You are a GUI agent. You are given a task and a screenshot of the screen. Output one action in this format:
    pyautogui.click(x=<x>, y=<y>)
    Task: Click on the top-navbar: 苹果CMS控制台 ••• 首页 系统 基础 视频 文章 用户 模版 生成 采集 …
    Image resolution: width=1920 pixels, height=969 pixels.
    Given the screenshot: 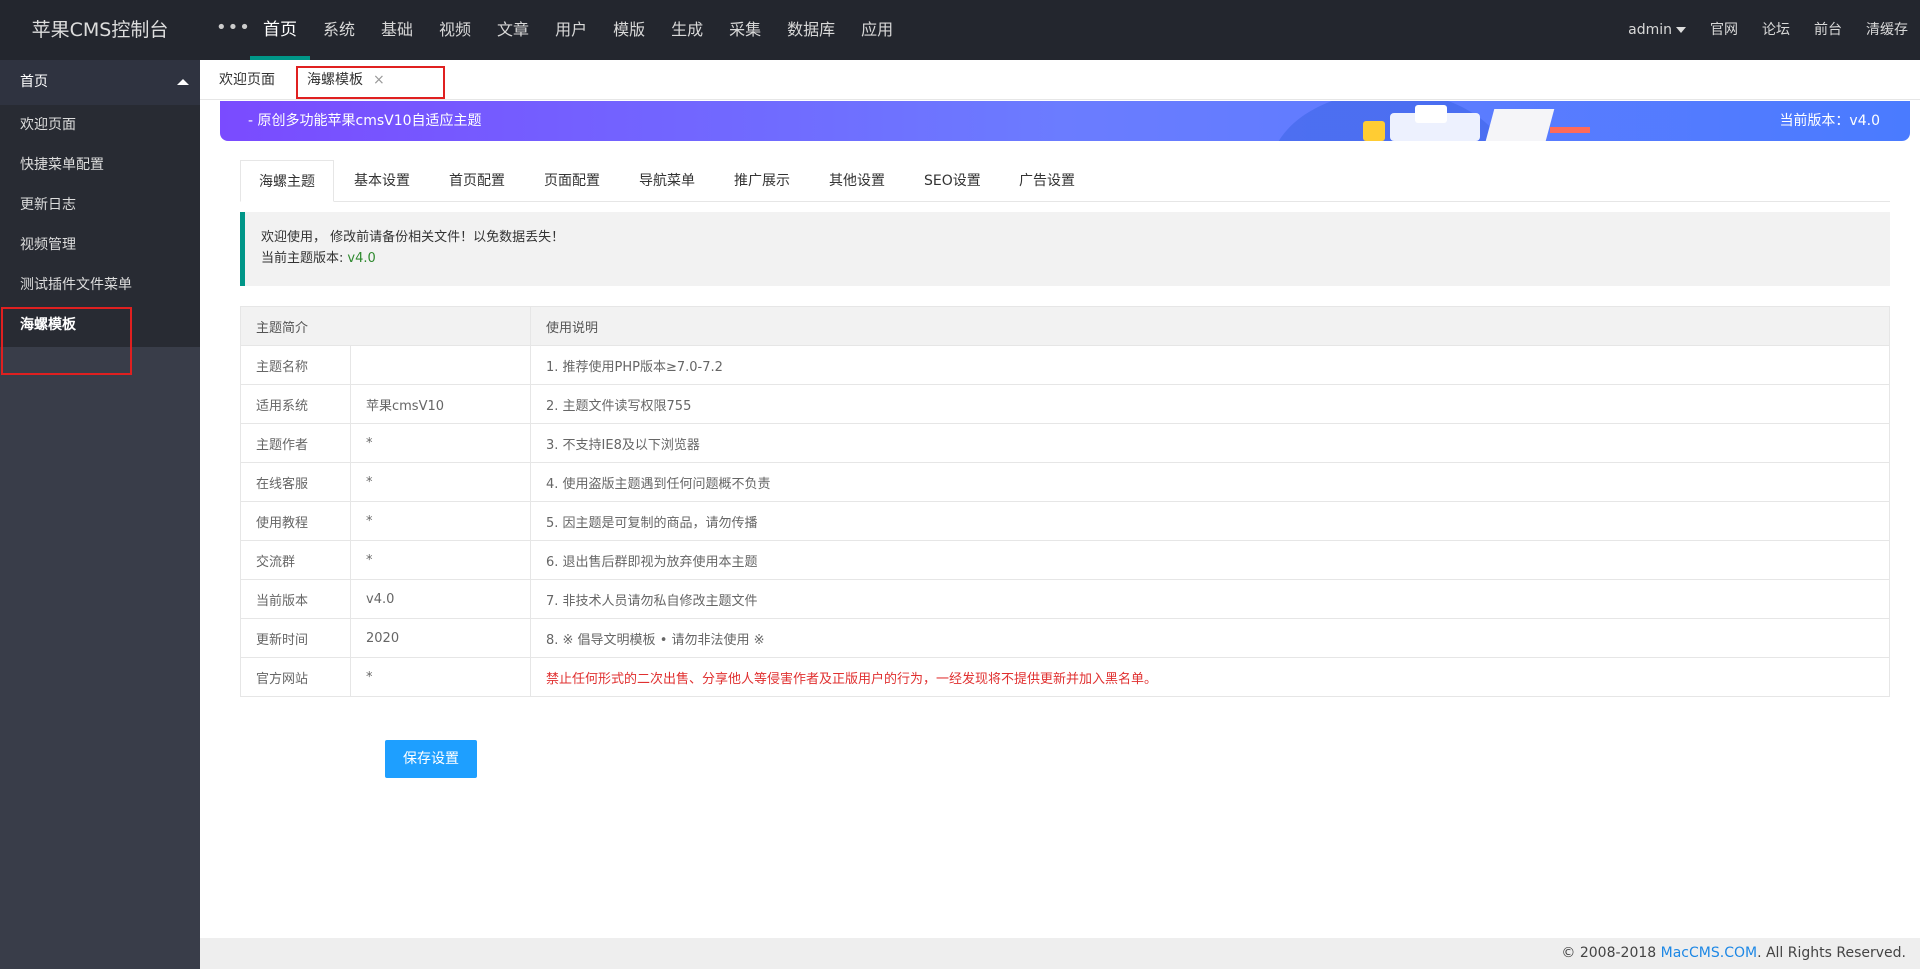 What is the action you would take?
    pyautogui.click(x=960, y=30)
    